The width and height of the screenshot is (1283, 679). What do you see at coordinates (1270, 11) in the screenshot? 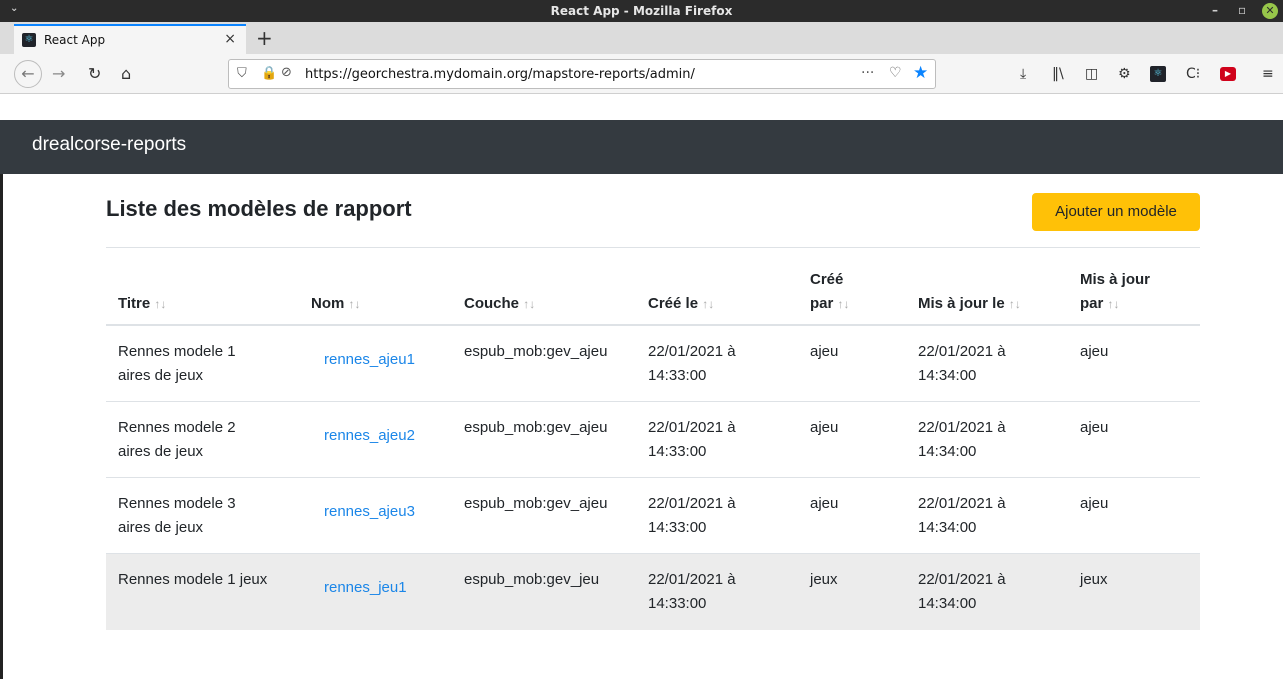
I see `close-window-icon: ✕` at bounding box center [1270, 11].